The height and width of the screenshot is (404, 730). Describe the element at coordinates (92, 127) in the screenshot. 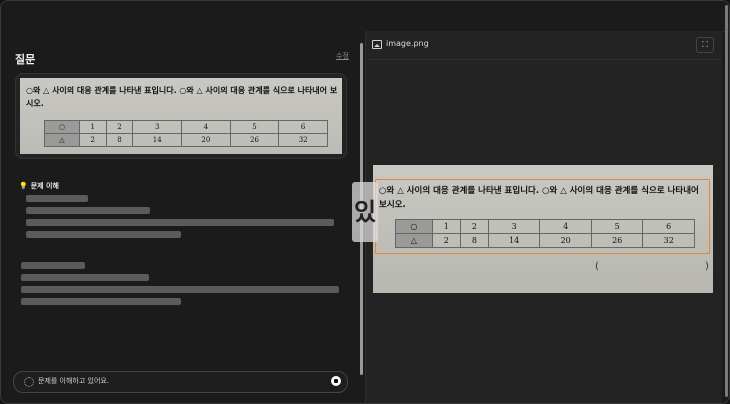

I see `table-cell: 1` at that location.